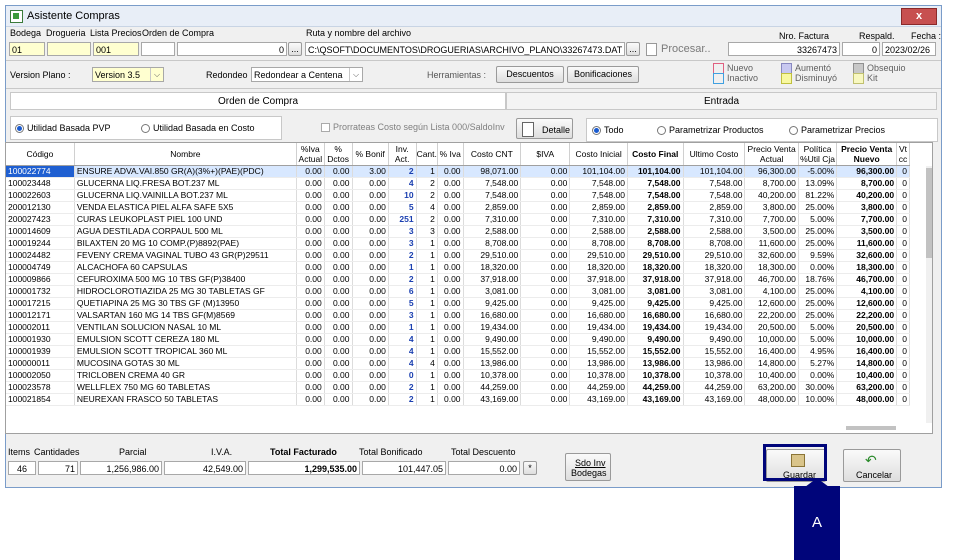 This screenshot has height=560, width=978. What do you see at coordinates (818, 219) in the screenshot?
I see `table-cell: 5.00%` at bounding box center [818, 219].